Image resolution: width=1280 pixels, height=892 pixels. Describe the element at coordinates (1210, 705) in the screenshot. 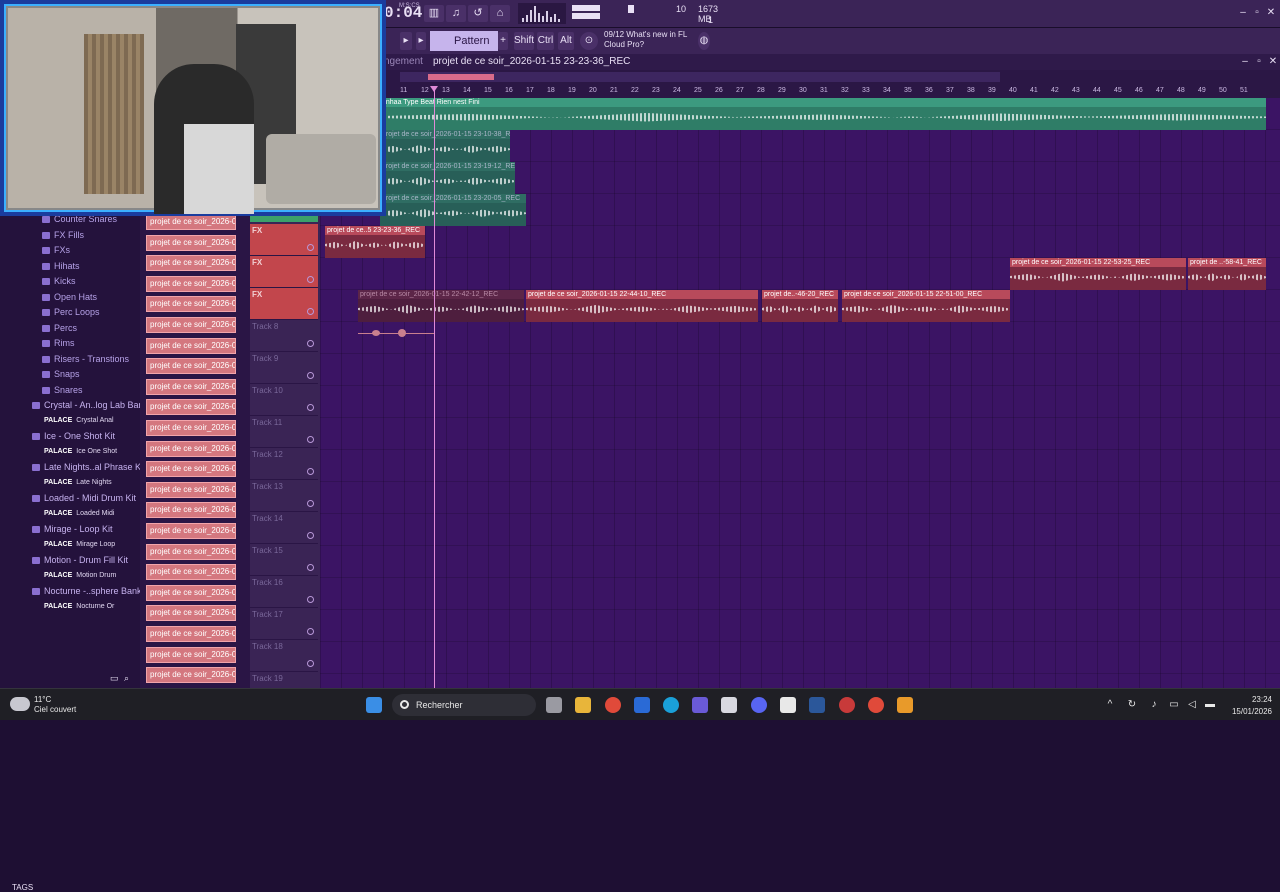

I see `battery-icon: ▬` at that location.